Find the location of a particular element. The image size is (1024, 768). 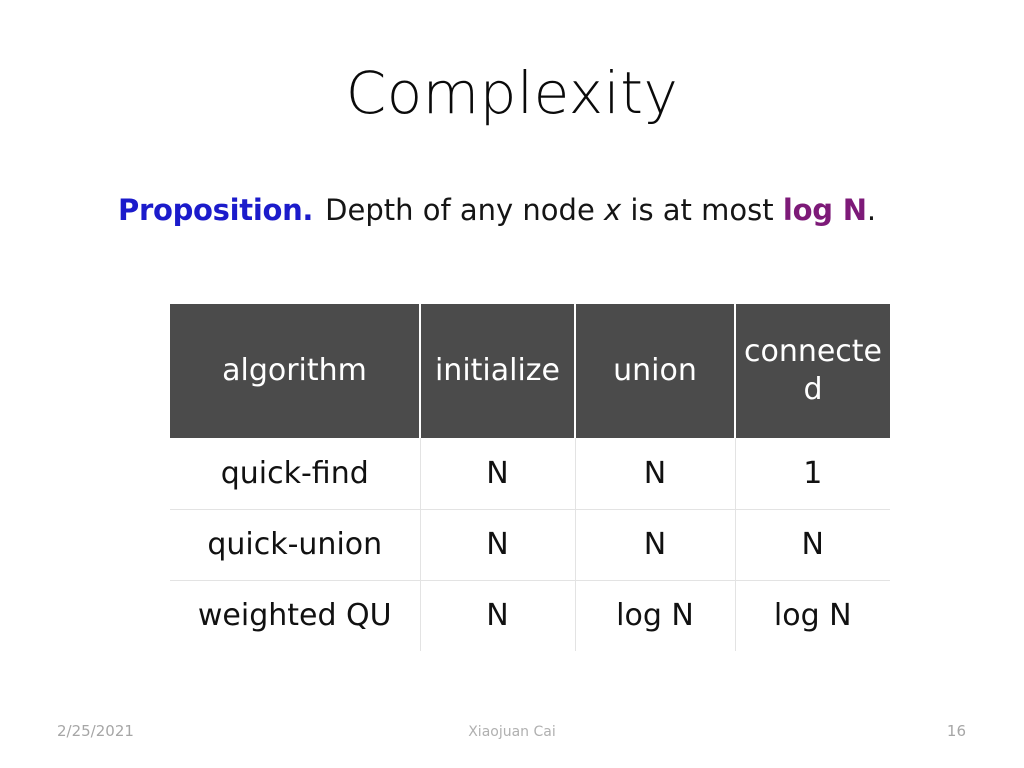

table-row: weighted QU N log N log N is located at coordinates (530, 615).